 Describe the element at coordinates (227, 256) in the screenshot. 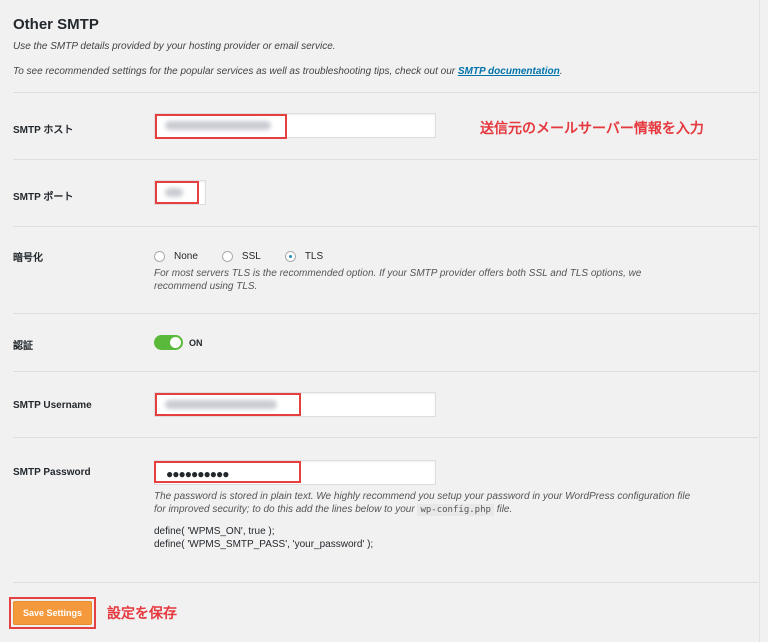

I see `radio-ssl` at that location.